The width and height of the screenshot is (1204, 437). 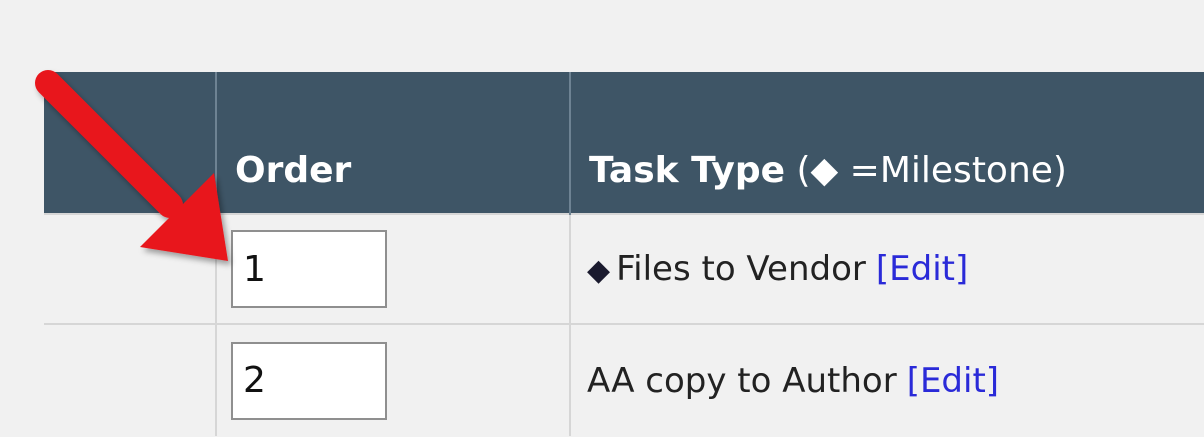 I want to click on column-header-blank, so click(x=130, y=143).